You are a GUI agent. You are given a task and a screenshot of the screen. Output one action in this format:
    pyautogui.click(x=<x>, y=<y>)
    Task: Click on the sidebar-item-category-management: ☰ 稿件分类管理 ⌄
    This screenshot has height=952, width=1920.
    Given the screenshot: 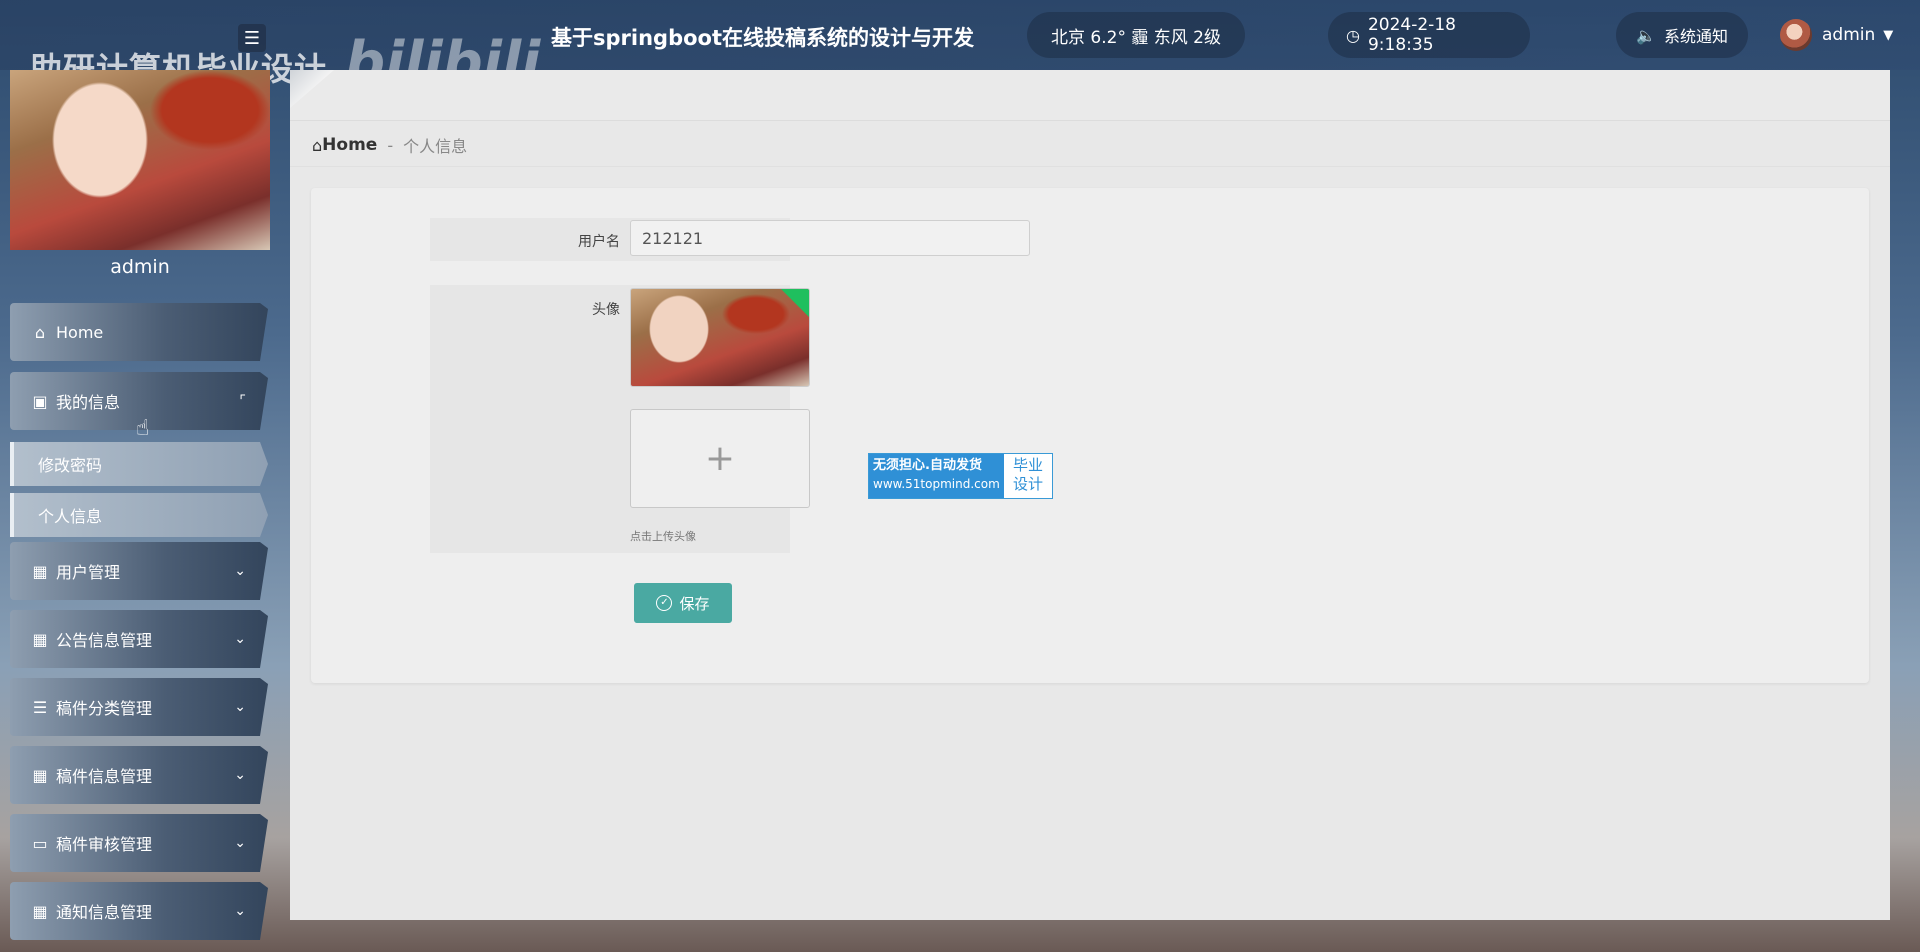 What is the action you would take?
    pyautogui.click(x=139, y=707)
    